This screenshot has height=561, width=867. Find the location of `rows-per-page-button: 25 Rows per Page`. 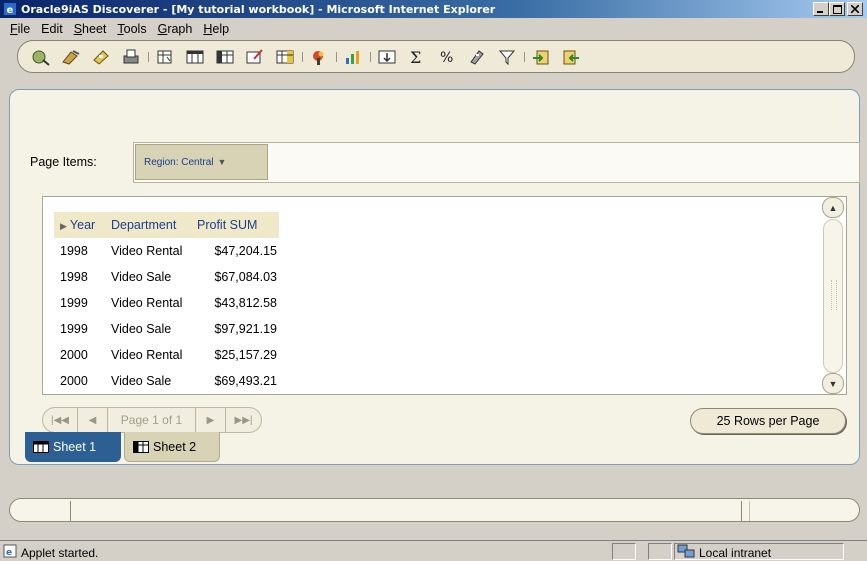

rows-per-page-button: 25 Rows per Page is located at coordinates (768, 421).